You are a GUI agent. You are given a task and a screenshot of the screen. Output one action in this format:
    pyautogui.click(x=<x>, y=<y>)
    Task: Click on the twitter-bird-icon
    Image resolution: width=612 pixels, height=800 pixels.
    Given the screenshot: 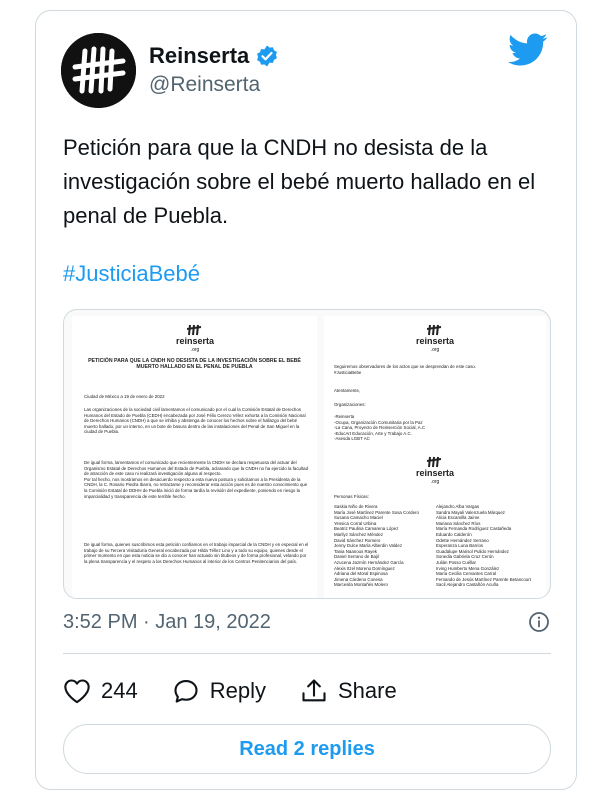 What is the action you would take?
    pyautogui.click(x=528, y=50)
    